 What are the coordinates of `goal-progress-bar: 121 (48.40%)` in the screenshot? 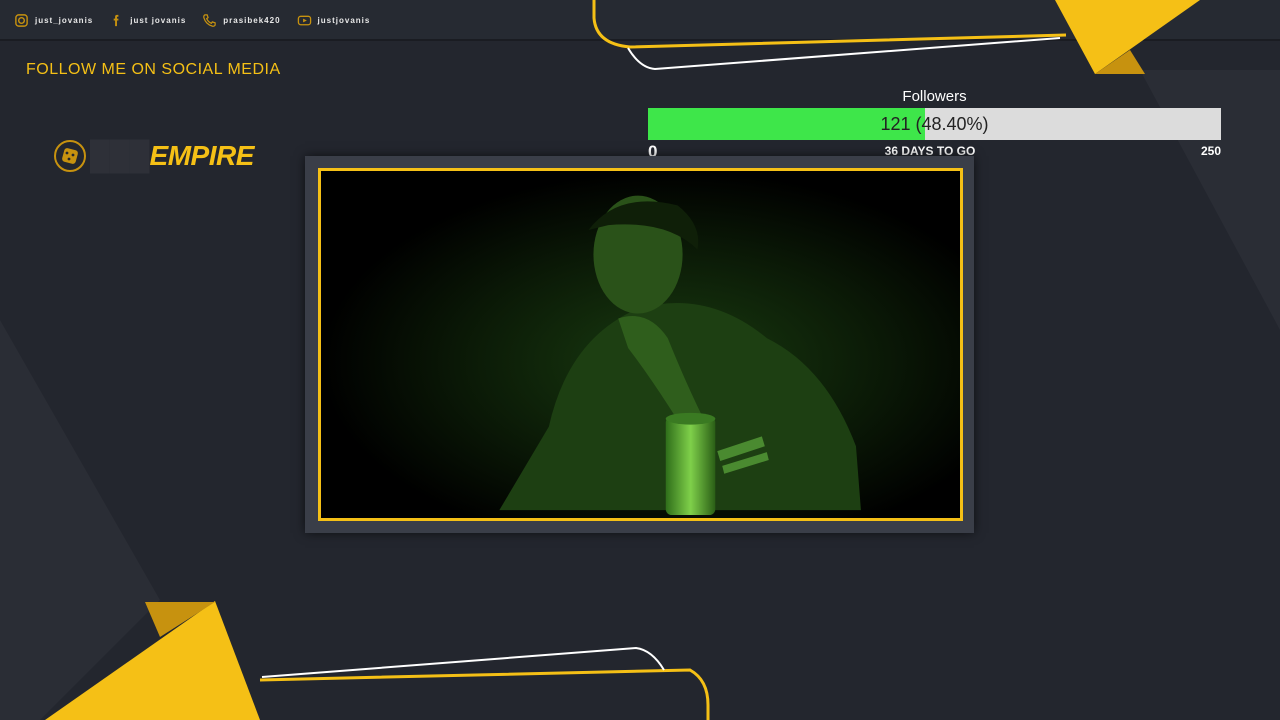 It's located at (934, 124).